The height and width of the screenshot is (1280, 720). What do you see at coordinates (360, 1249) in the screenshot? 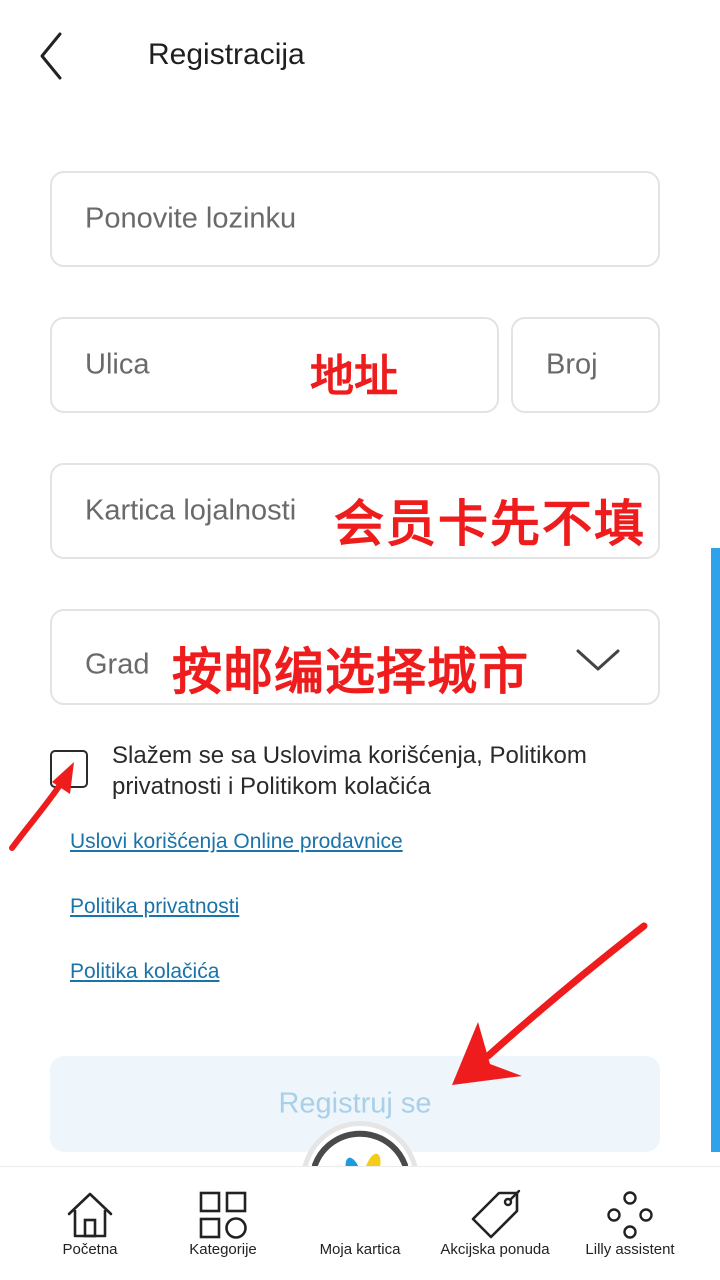
I see `nav-label-my-card: Moja kartica` at bounding box center [360, 1249].